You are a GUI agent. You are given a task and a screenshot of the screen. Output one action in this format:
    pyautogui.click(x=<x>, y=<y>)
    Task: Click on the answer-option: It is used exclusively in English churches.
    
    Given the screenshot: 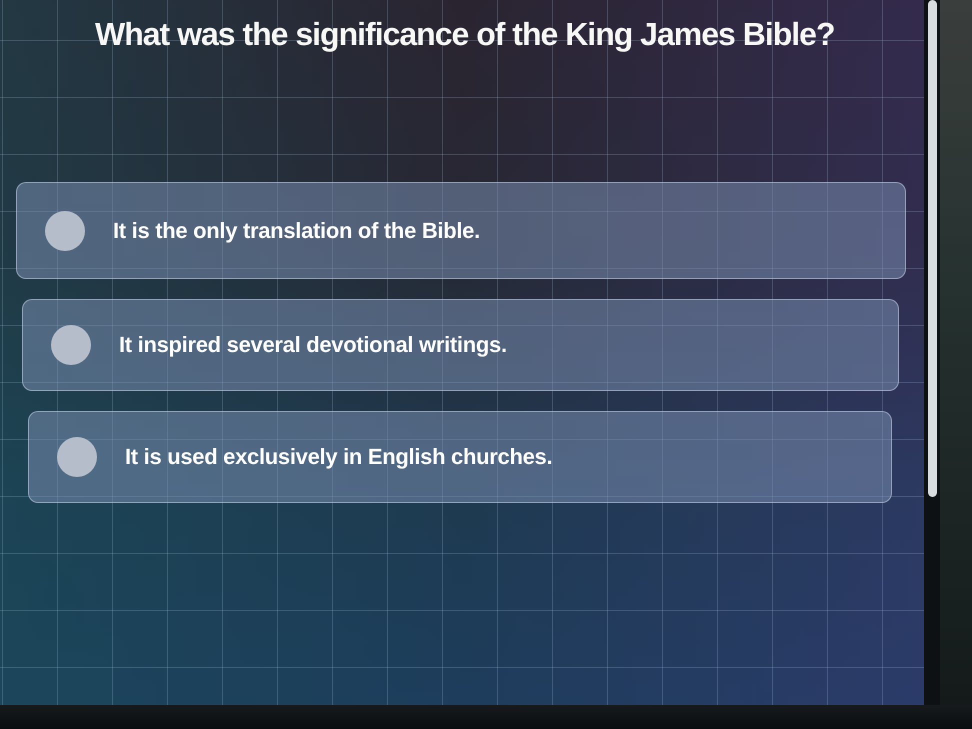 What is the action you would take?
    pyautogui.click(x=460, y=457)
    